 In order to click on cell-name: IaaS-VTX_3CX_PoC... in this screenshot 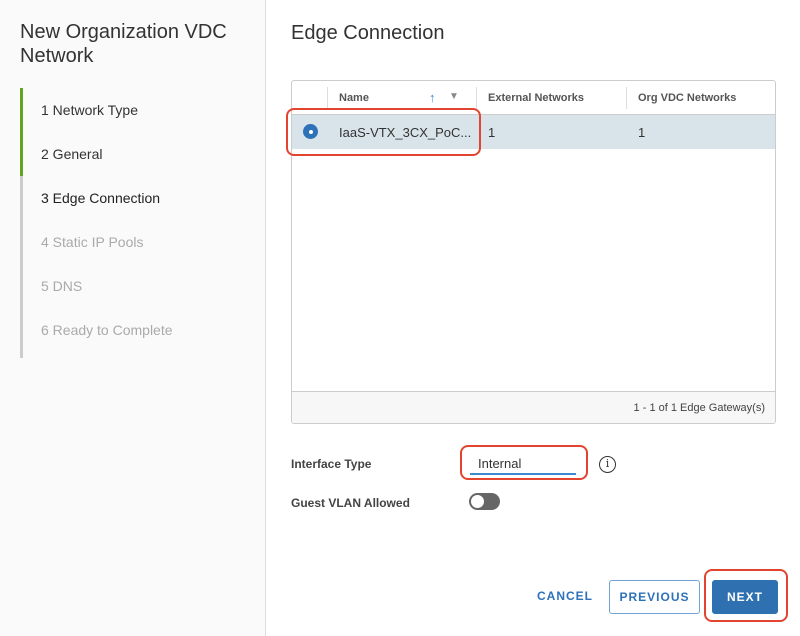, I will do `click(405, 132)`.